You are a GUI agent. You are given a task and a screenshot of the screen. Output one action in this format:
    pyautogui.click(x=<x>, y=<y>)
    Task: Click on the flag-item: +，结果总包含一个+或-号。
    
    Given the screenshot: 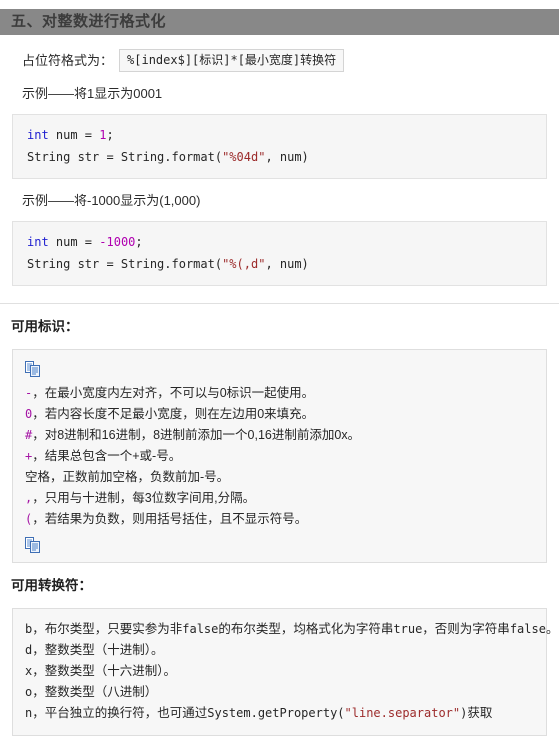 What is the action you would take?
    pyautogui.click(x=285, y=456)
    